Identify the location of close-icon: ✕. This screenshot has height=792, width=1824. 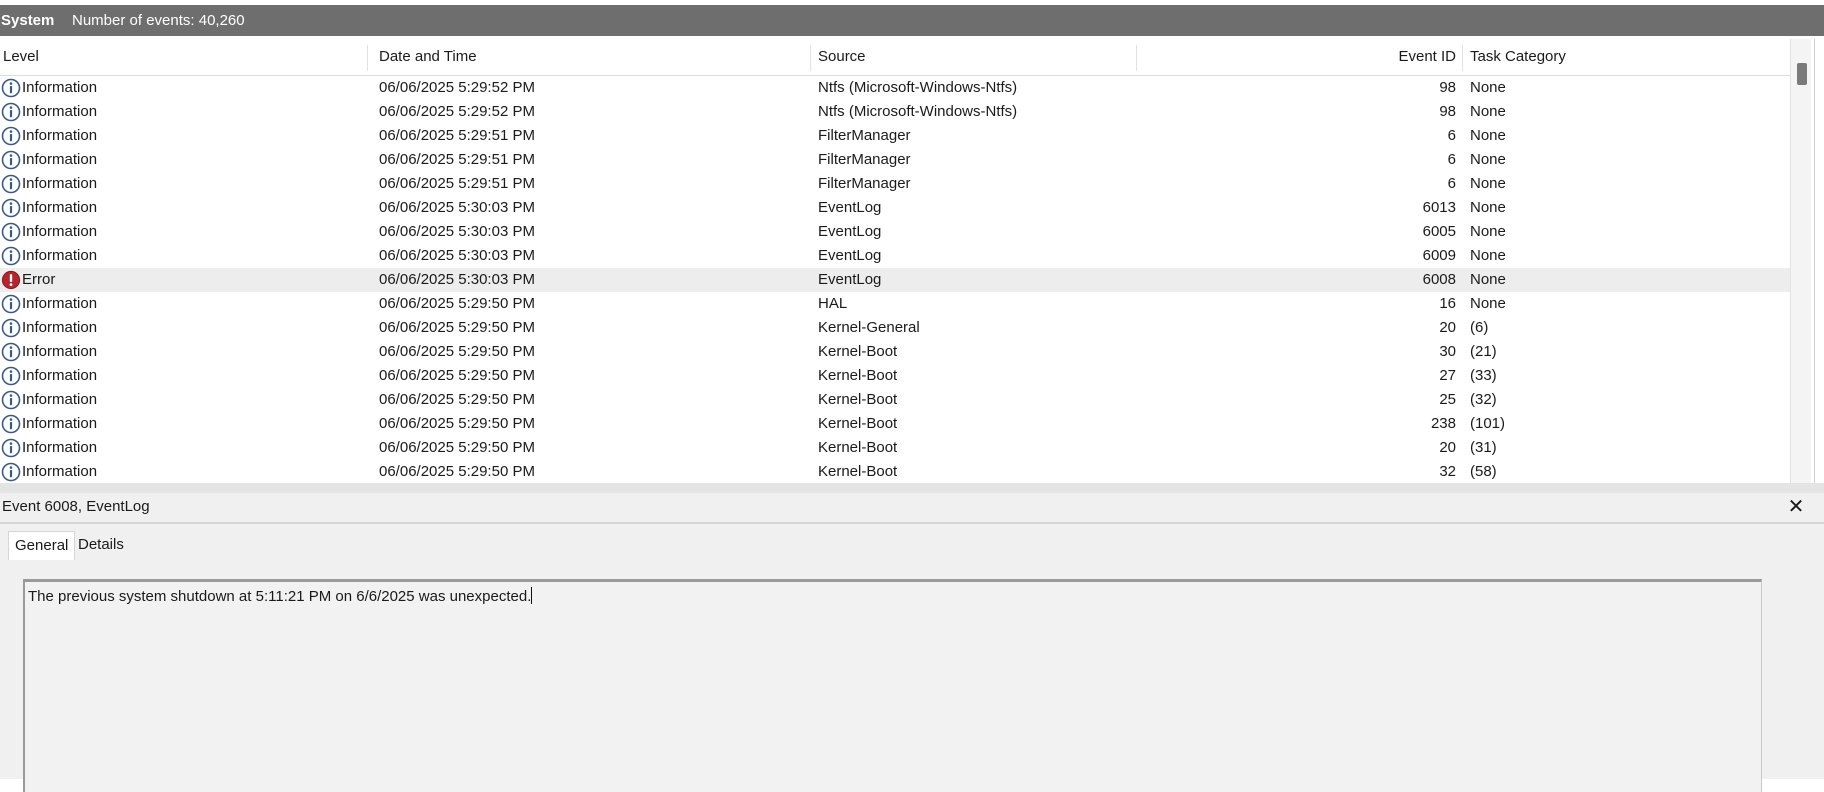
(1796, 507).